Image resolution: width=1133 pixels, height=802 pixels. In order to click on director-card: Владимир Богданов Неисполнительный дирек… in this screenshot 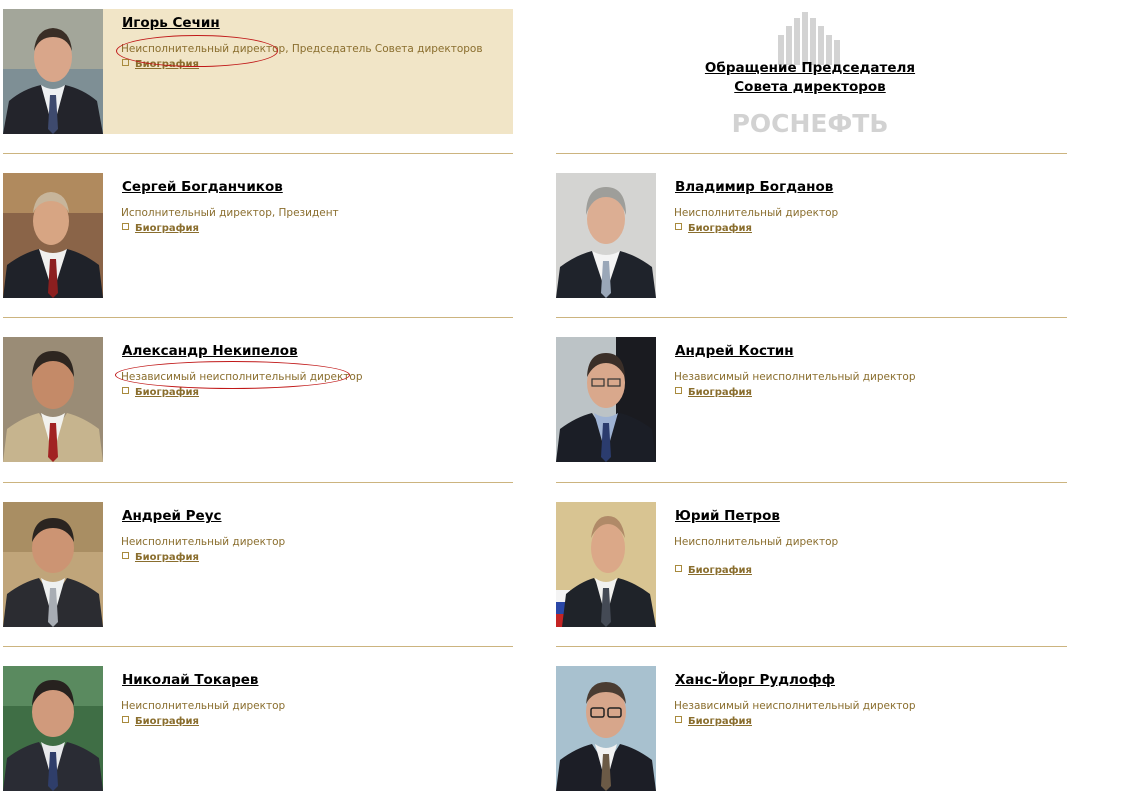, I will do `click(811, 235)`.